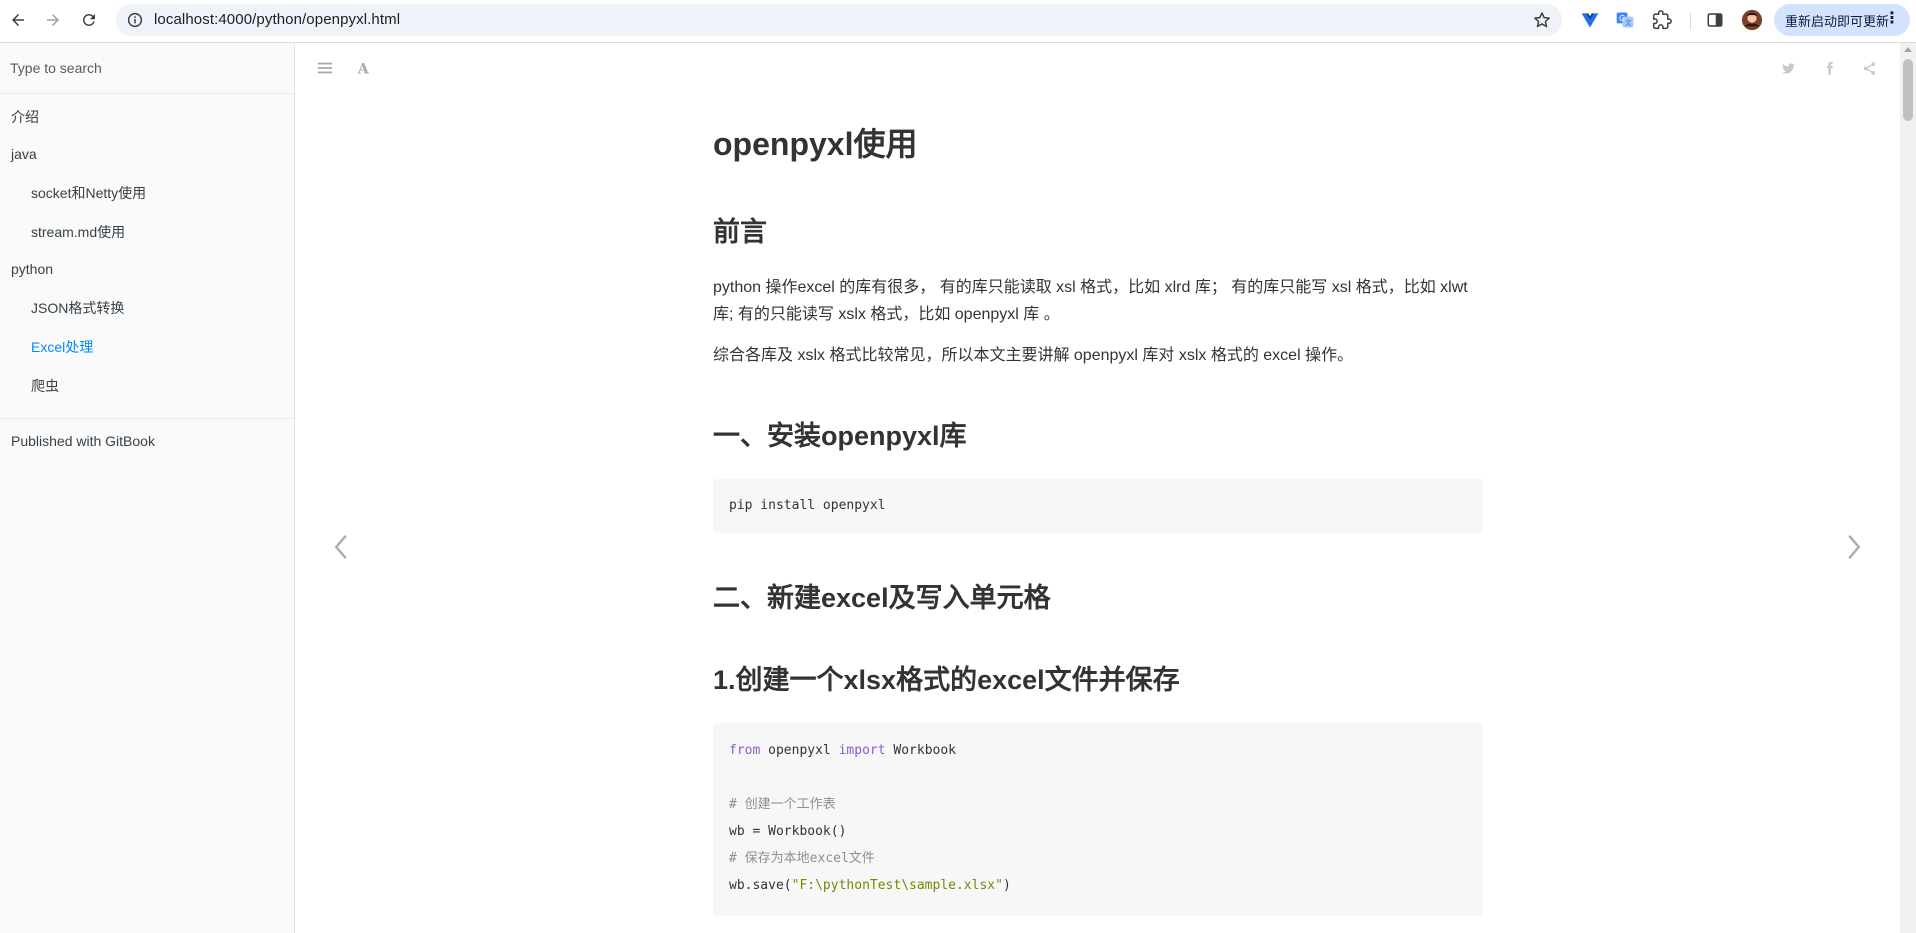  I want to click on update-restart-label: 重新启动即可更新, so click(1837, 21).